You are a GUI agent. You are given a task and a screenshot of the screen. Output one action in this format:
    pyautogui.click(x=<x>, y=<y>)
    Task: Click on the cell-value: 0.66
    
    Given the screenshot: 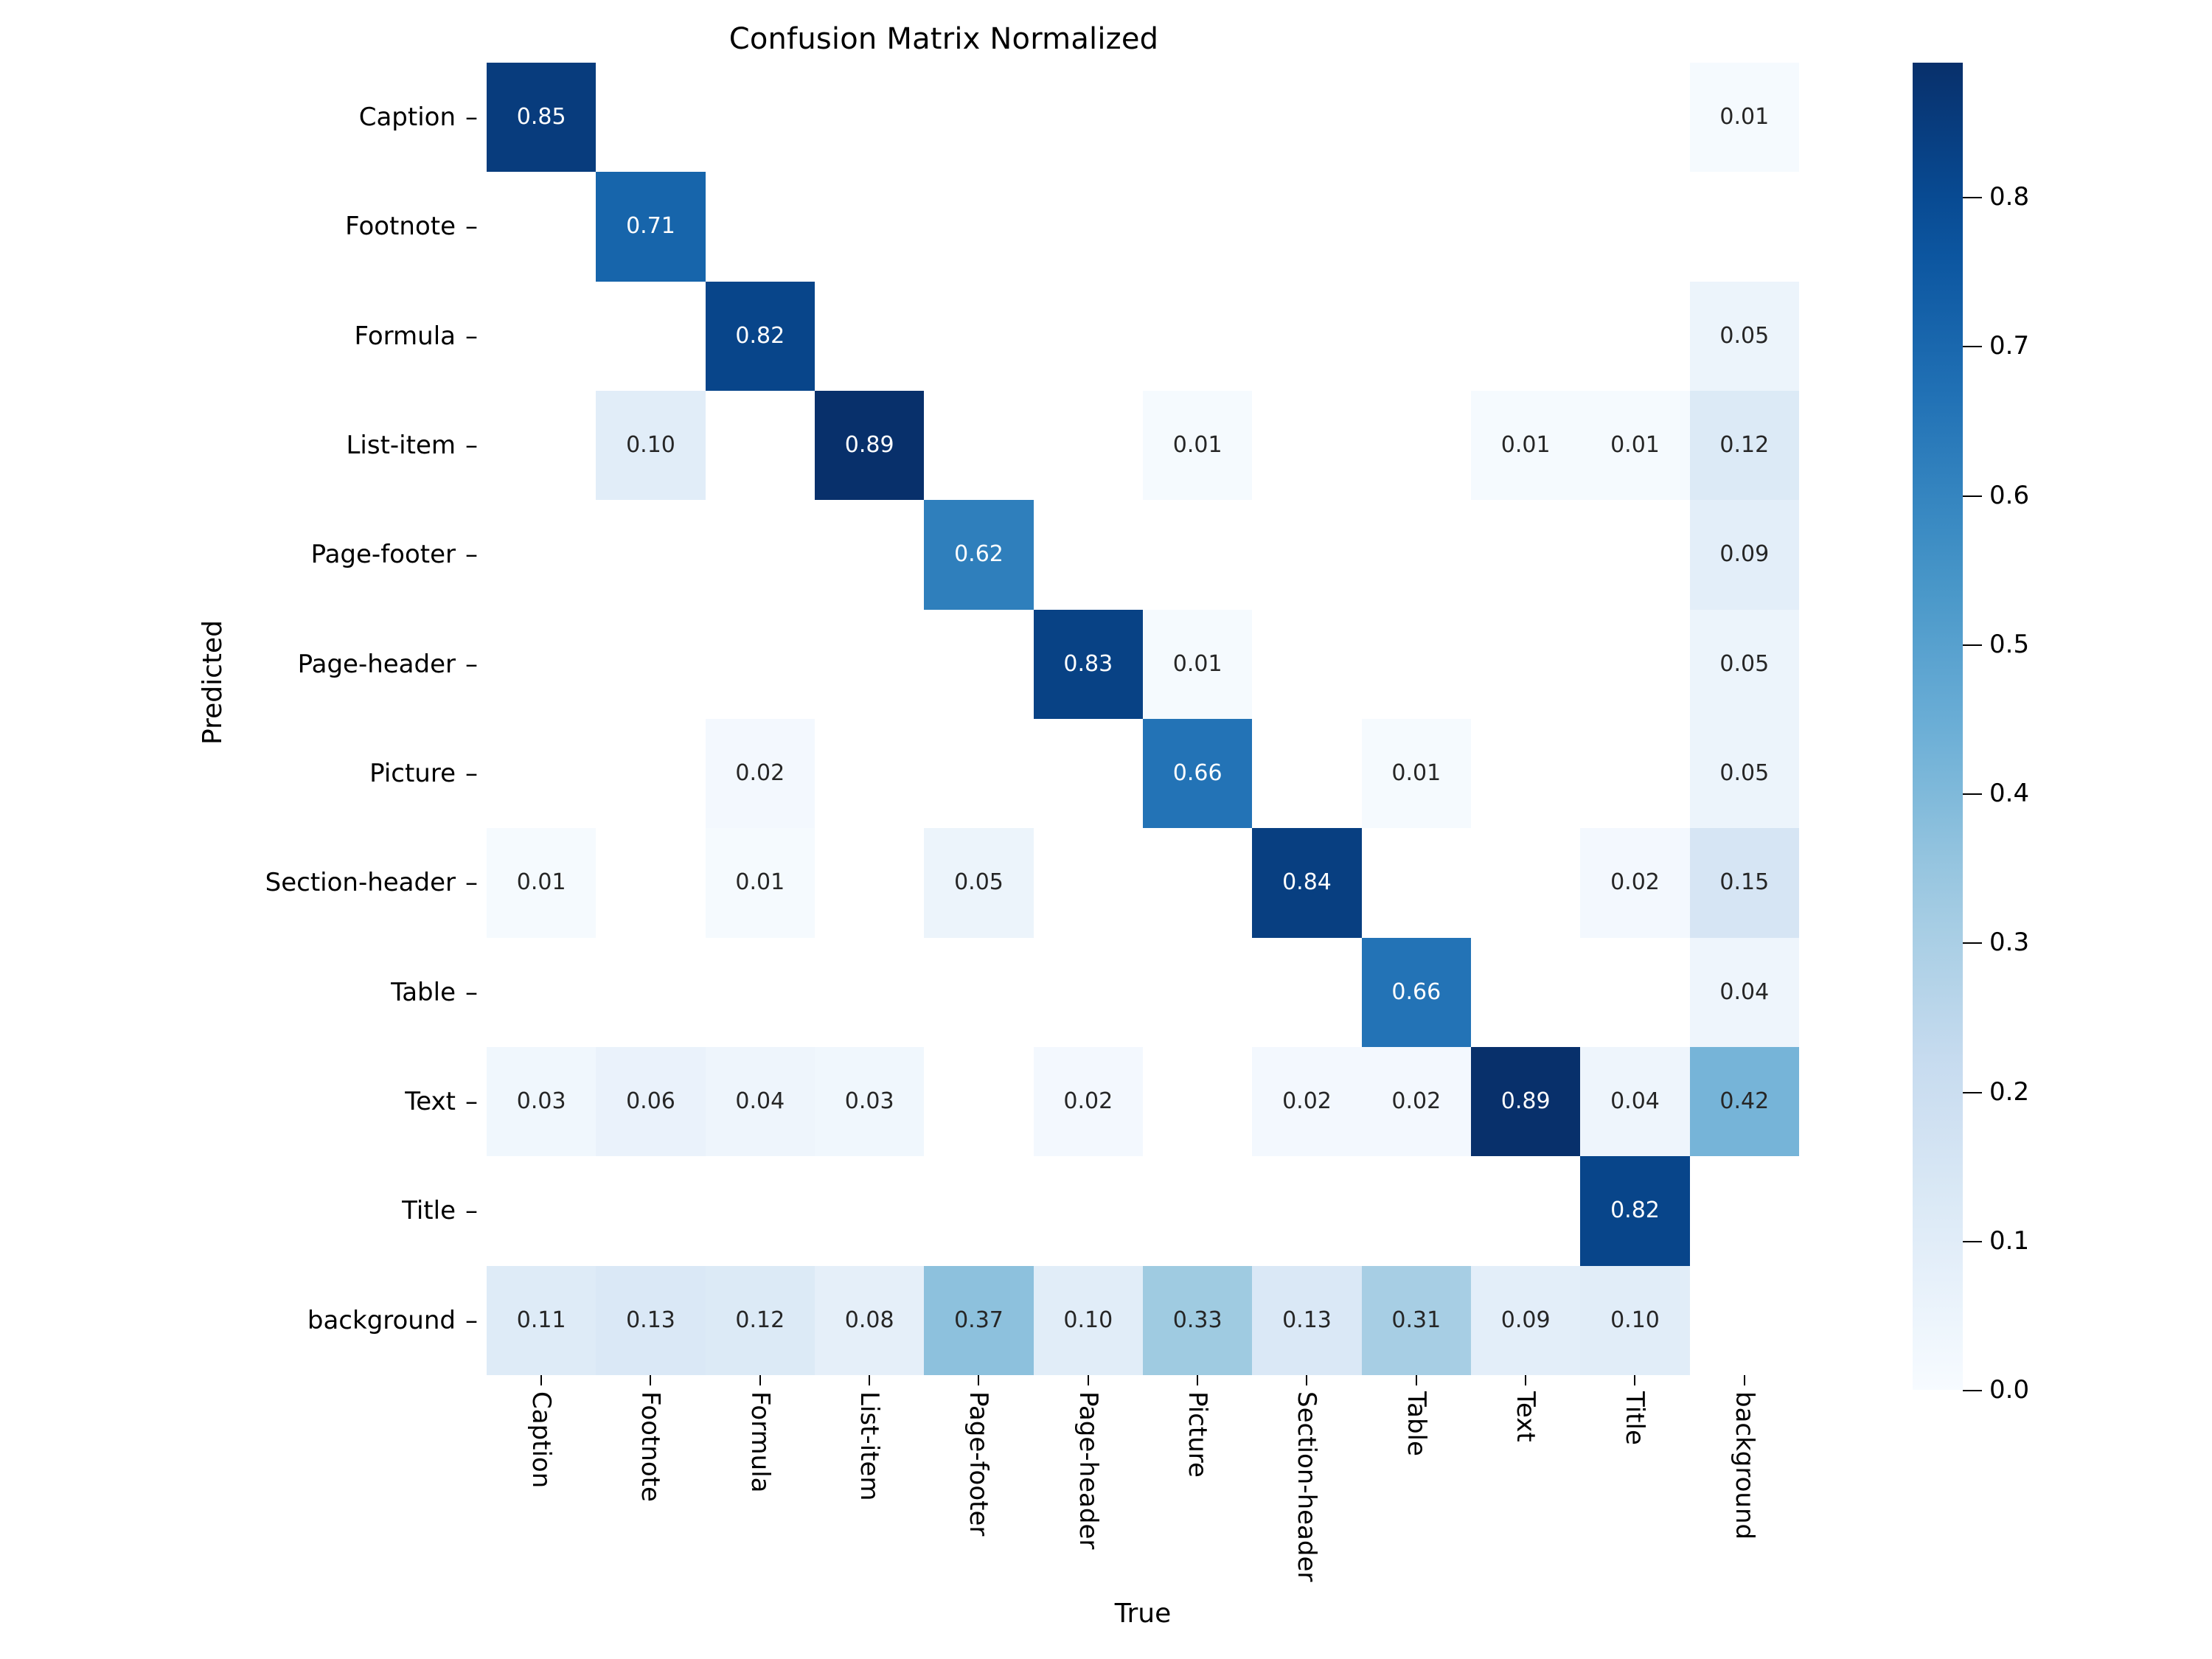 What is the action you would take?
    pyautogui.click(x=1197, y=773)
    